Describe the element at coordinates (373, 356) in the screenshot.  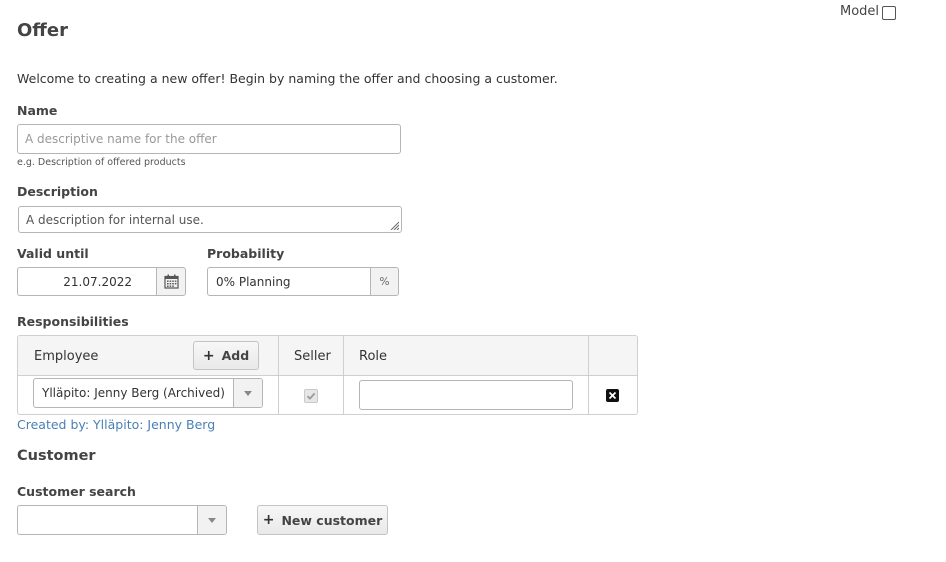
I see `column-role: Role` at that location.